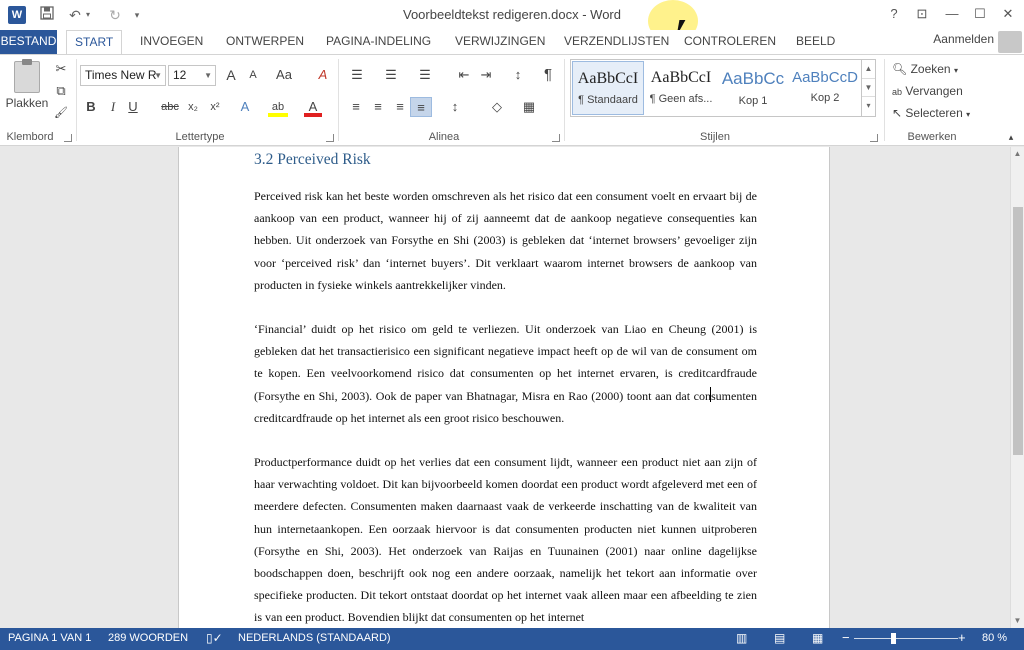 The height and width of the screenshot is (650, 1024). I want to click on sign-in-link: Aanmelden, so click(963, 39).